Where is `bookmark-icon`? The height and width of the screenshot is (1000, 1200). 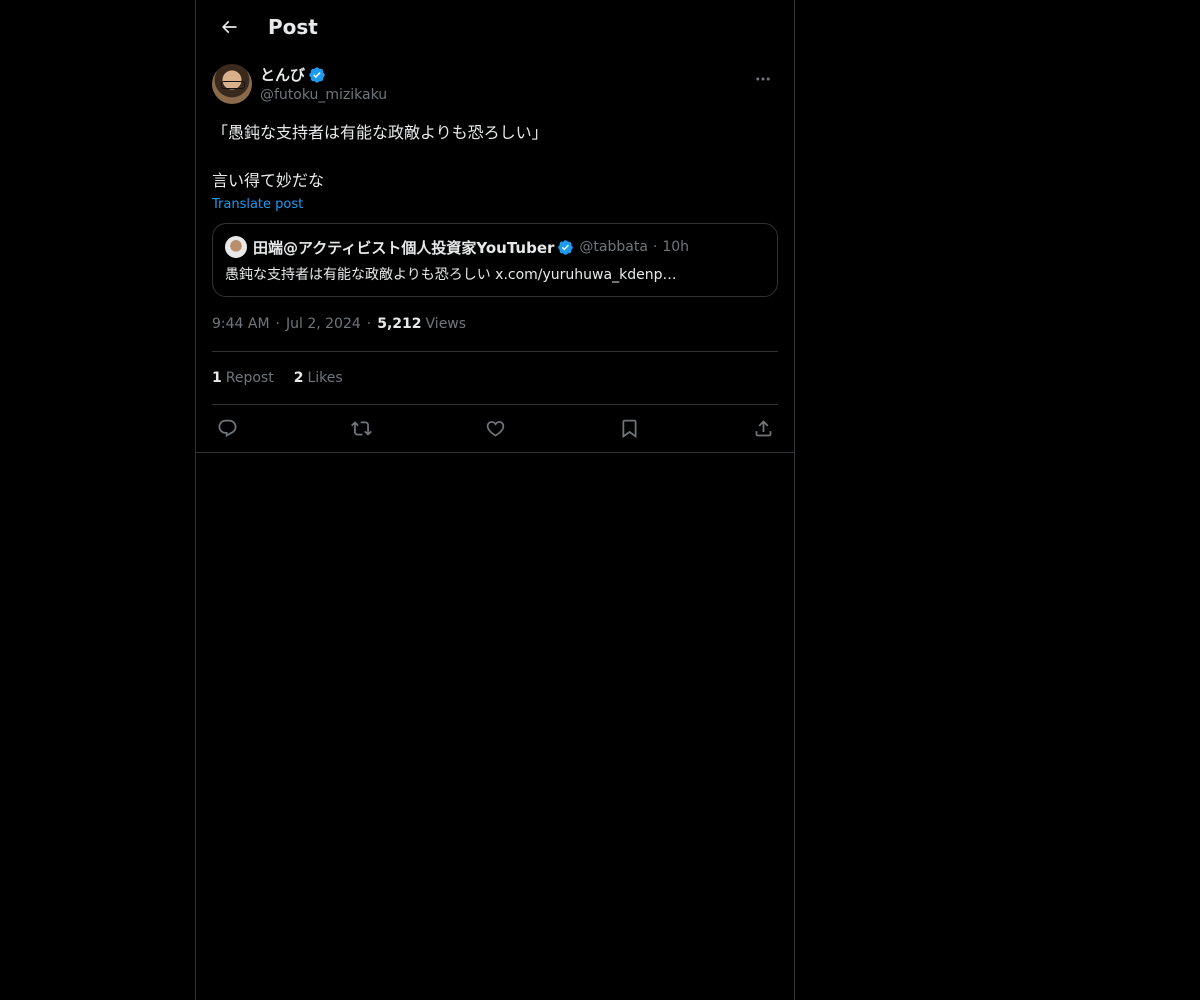 bookmark-icon is located at coordinates (629, 429).